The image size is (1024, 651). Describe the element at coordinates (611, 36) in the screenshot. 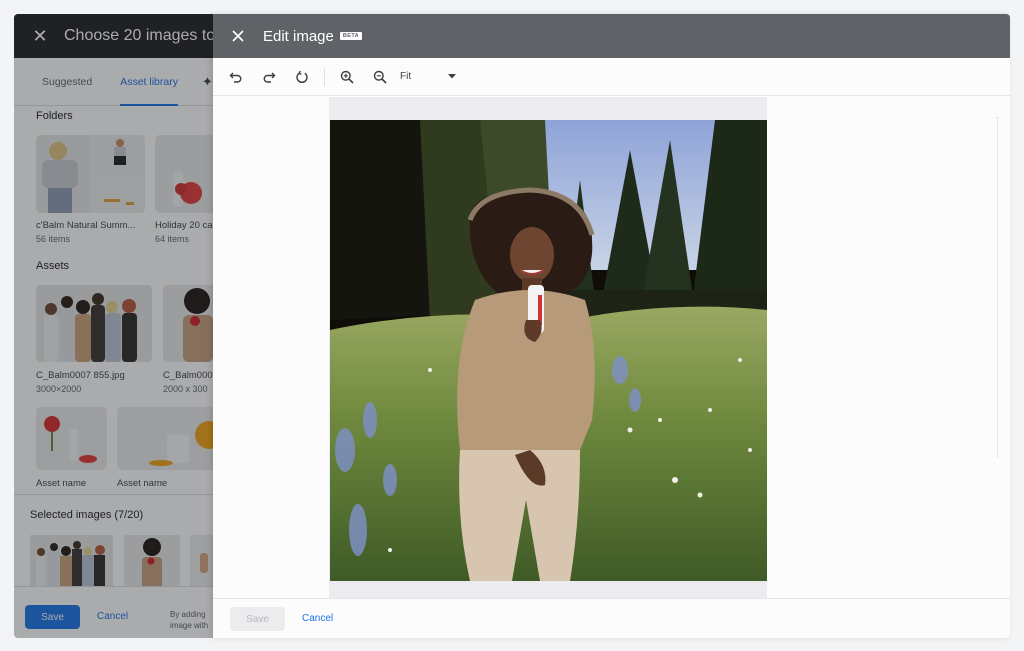

I see `edit-image-header: Edit image BETA` at that location.